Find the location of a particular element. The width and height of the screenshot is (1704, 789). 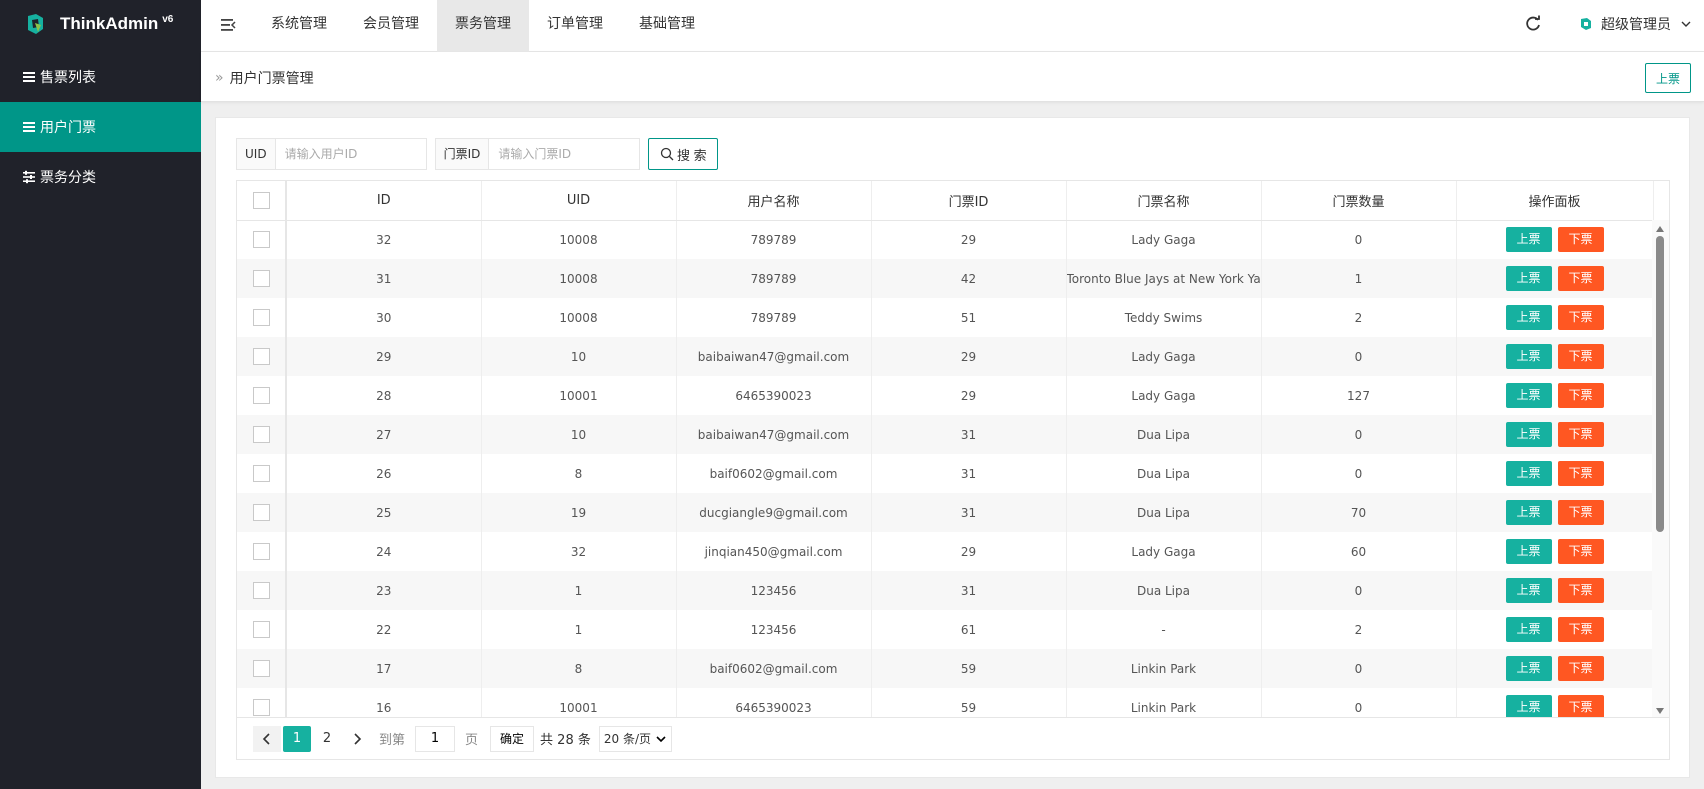

breadcrumb-bar: » 用户门票管理 上票 is located at coordinates (952, 77).